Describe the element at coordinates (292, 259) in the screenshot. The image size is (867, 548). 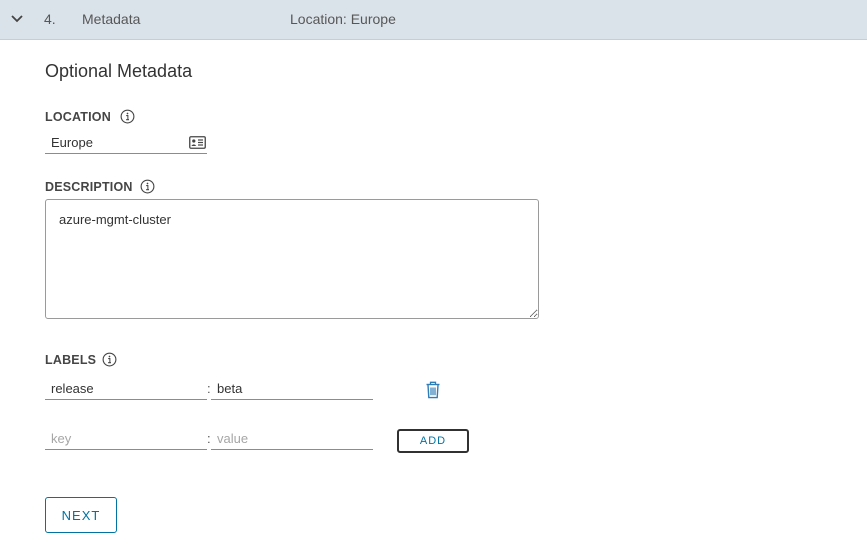
I see `description-textarea: azure-mgmt-cluster` at that location.